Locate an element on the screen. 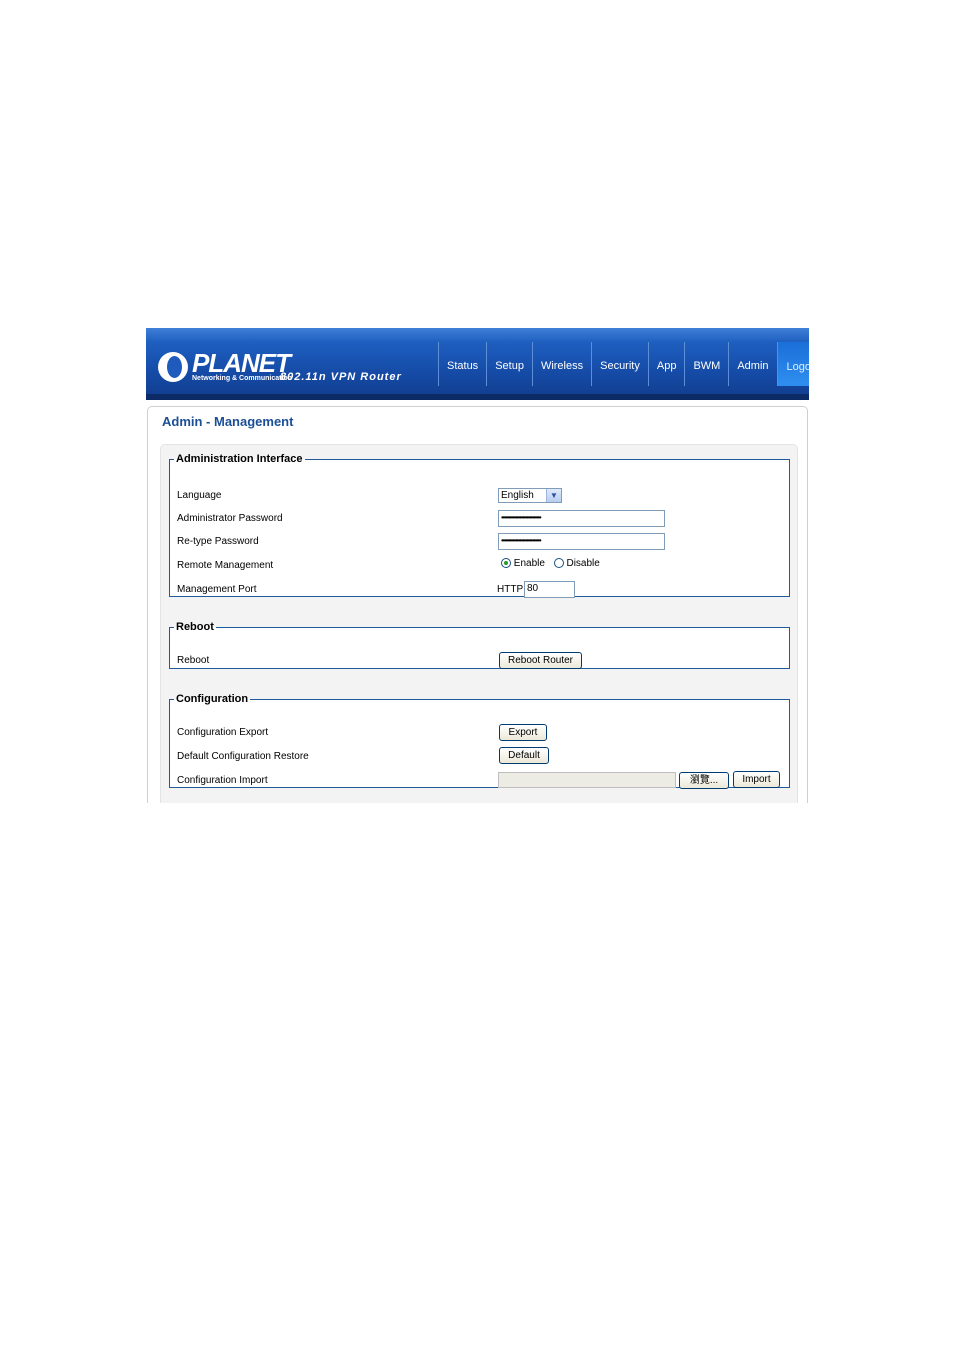 The width and height of the screenshot is (954, 1350). page-title: Admin - Management is located at coordinates (228, 421).